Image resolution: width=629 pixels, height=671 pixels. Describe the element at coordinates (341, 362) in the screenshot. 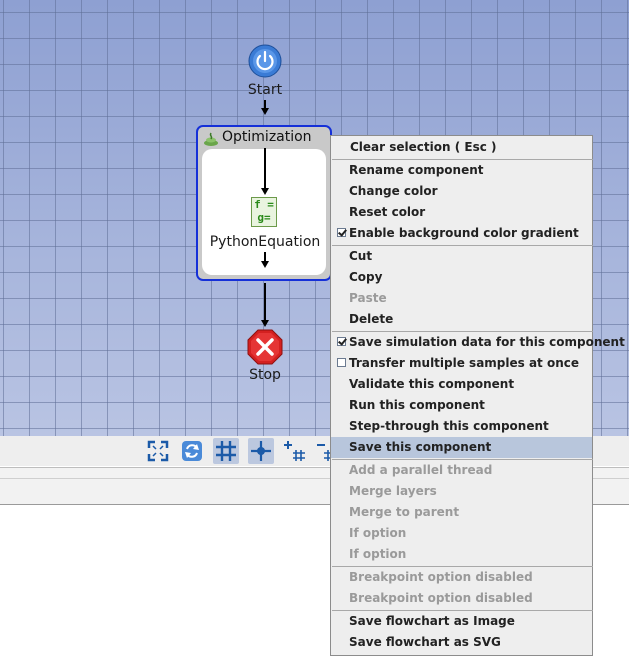

I see `checkbox-unchecked-icon` at that location.